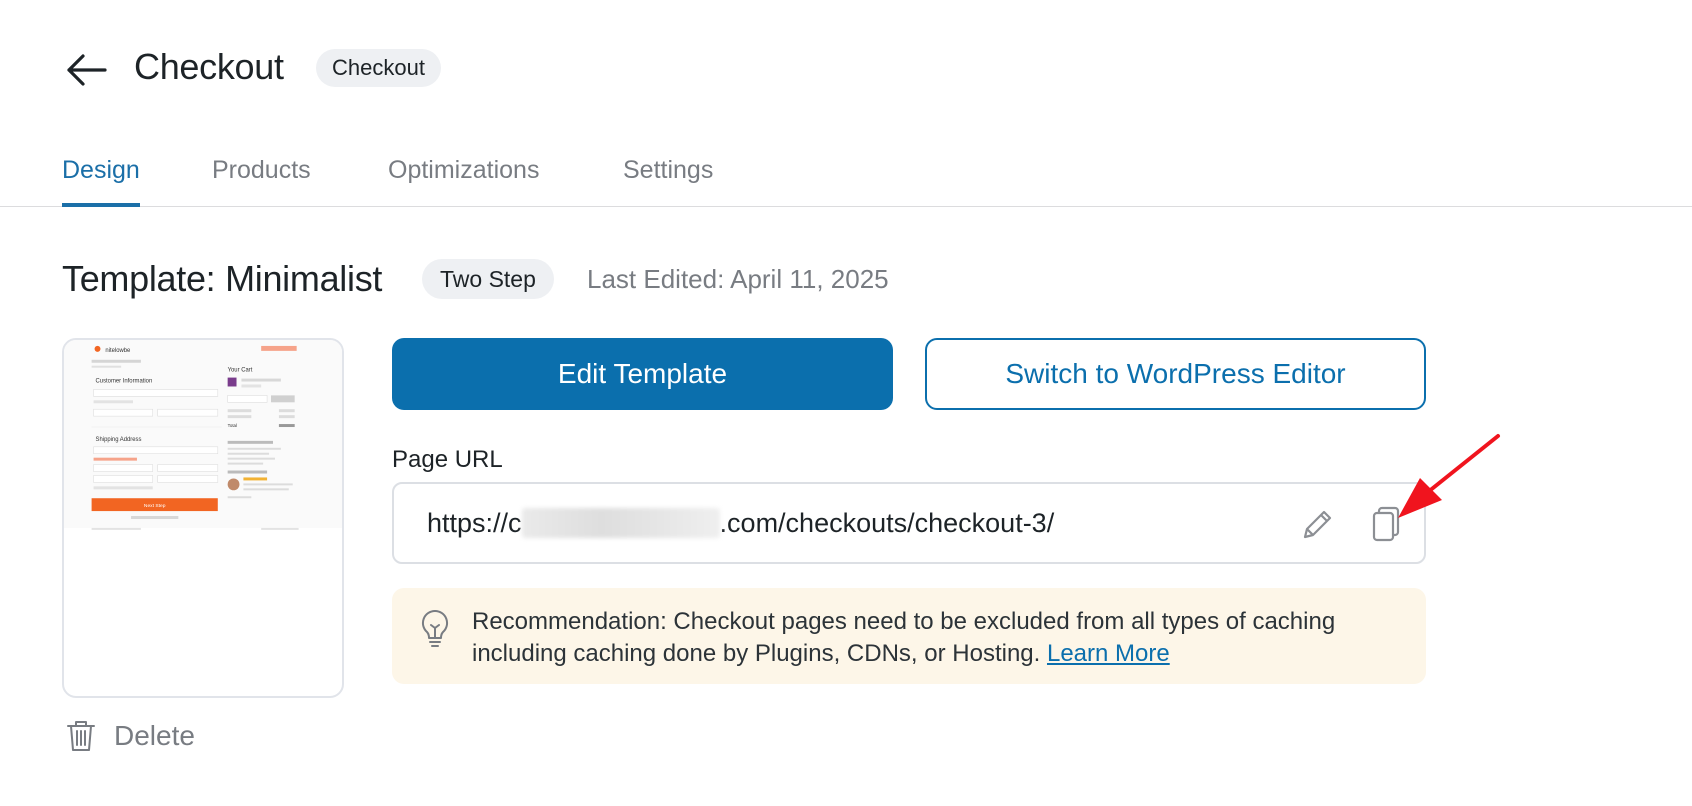  What do you see at coordinates (101, 181) in the screenshot?
I see `tab-design: Design` at bounding box center [101, 181].